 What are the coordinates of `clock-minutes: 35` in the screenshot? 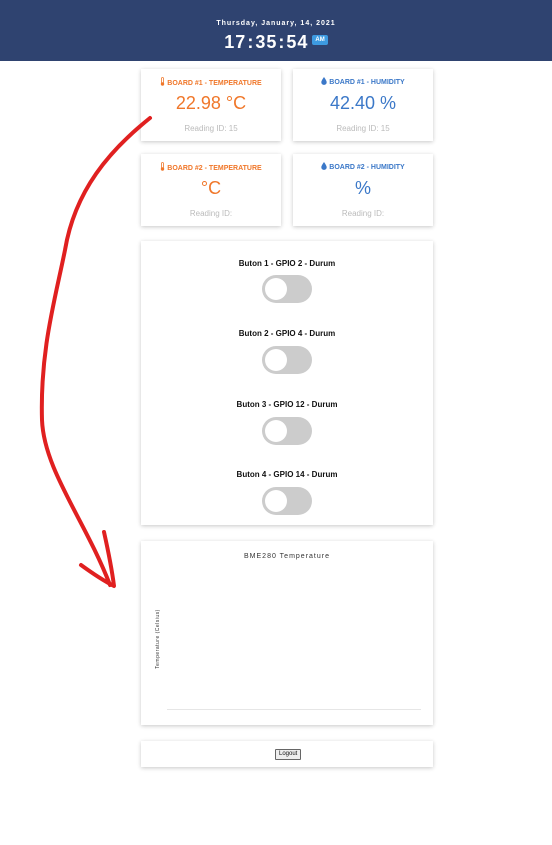 It's located at (266, 42).